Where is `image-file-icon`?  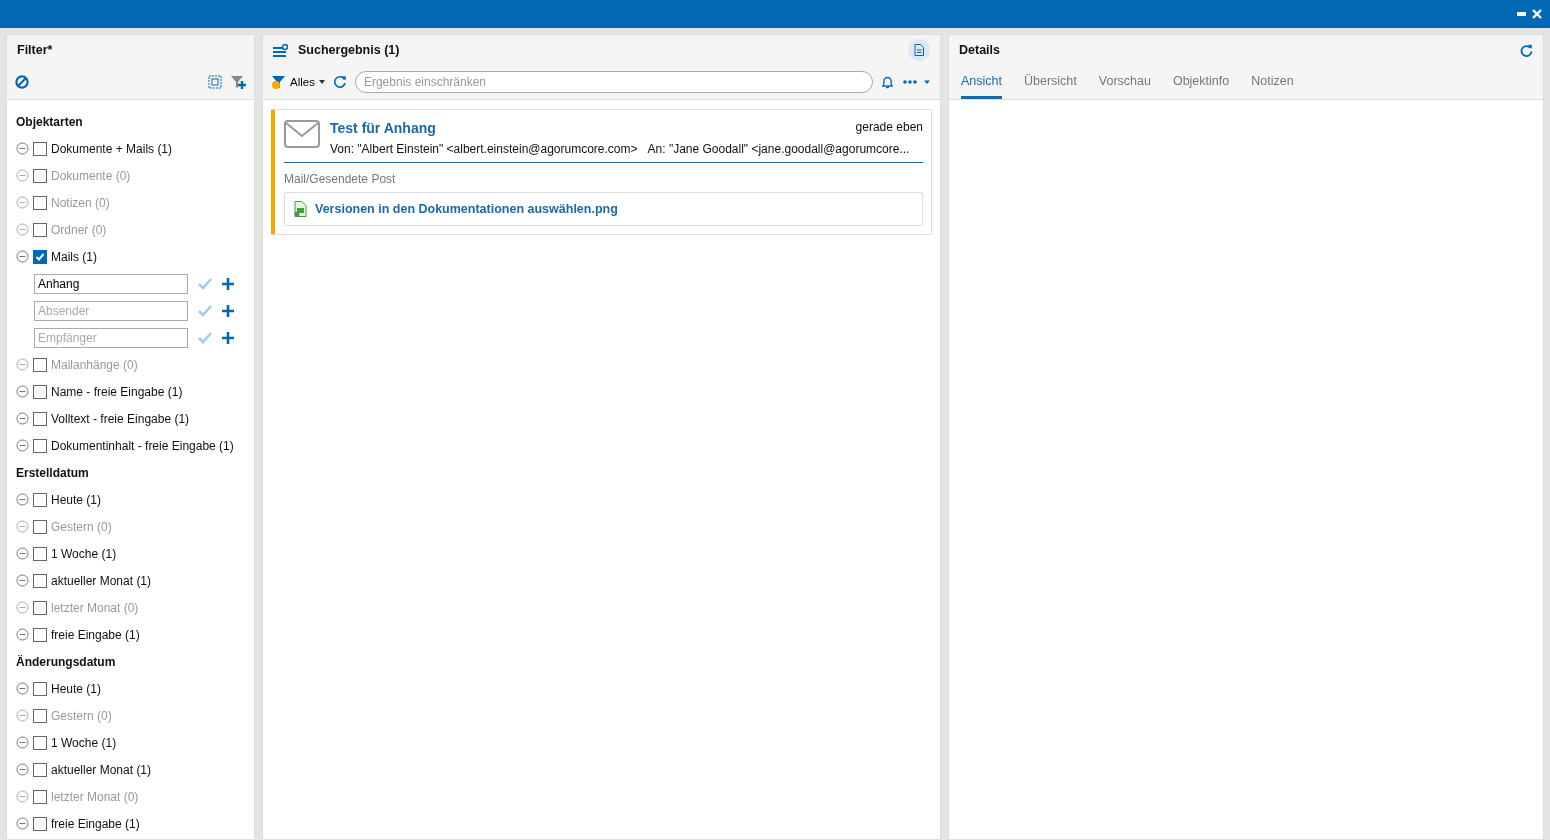
image-file-icon is located at coordinates (300, 209).